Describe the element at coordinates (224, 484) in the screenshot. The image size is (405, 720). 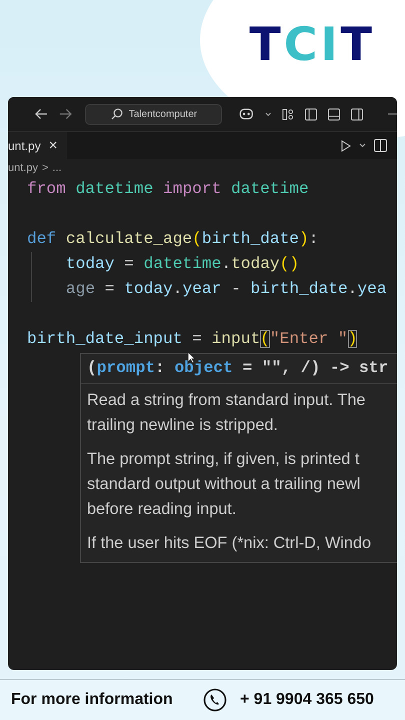
I see `doc-text: standard output without a trailing newl` at that location.